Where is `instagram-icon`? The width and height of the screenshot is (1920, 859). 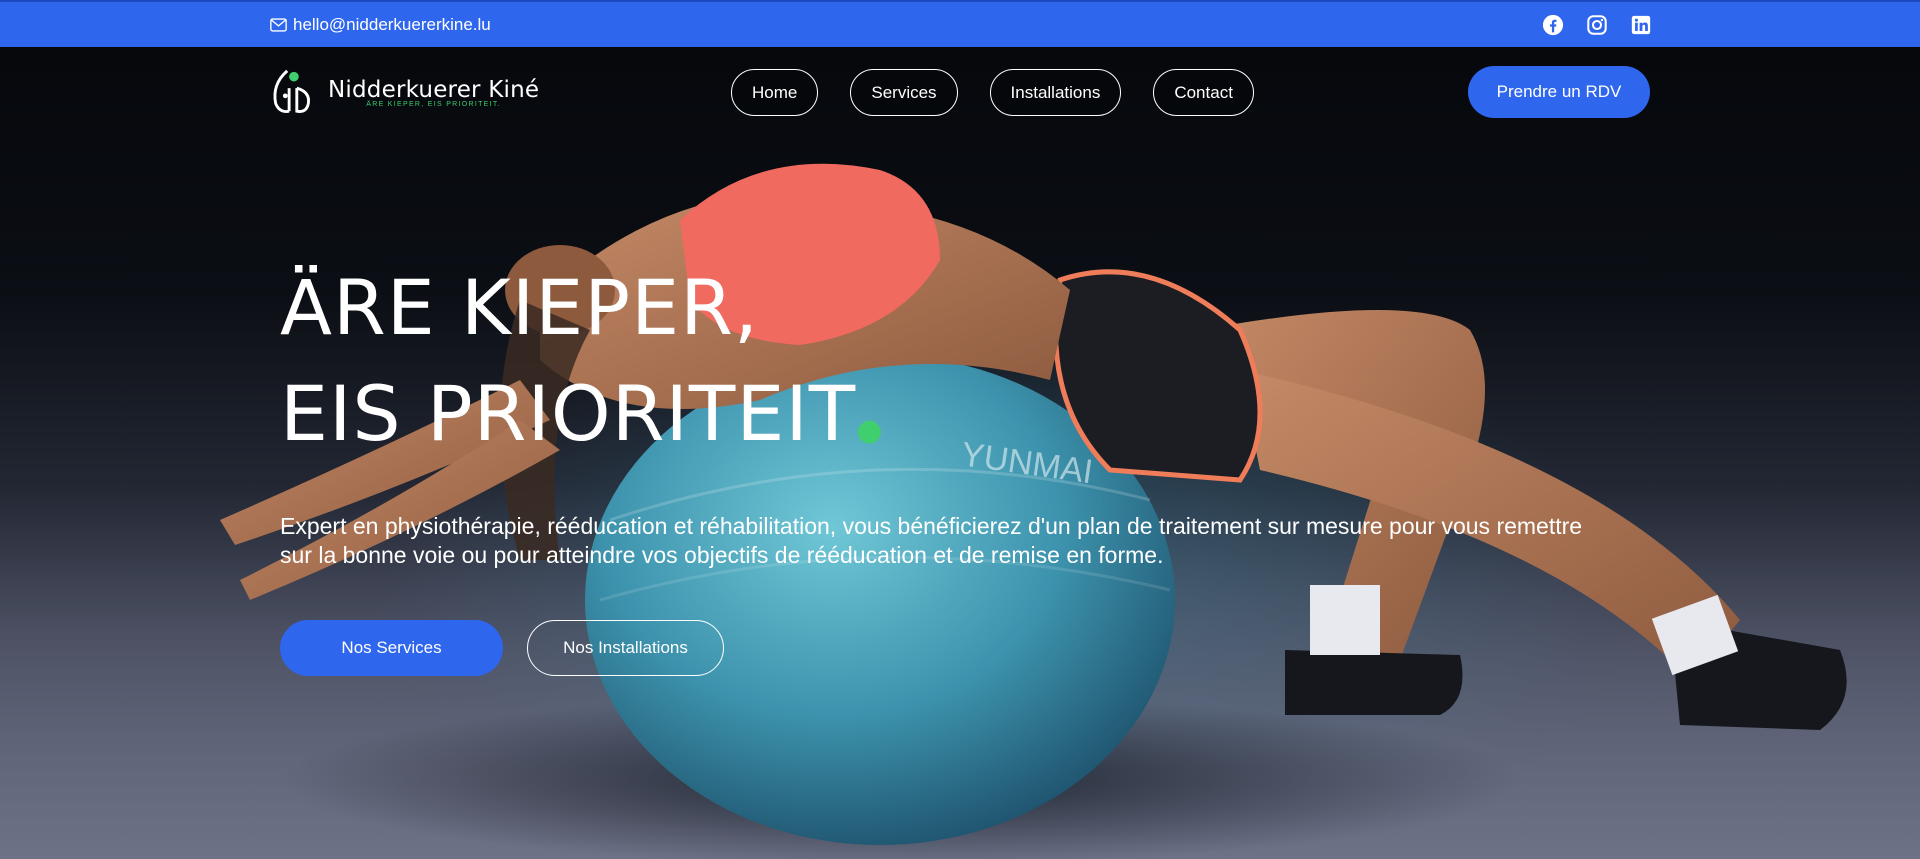 instagram-icon is located at coordinates (1597, 25).